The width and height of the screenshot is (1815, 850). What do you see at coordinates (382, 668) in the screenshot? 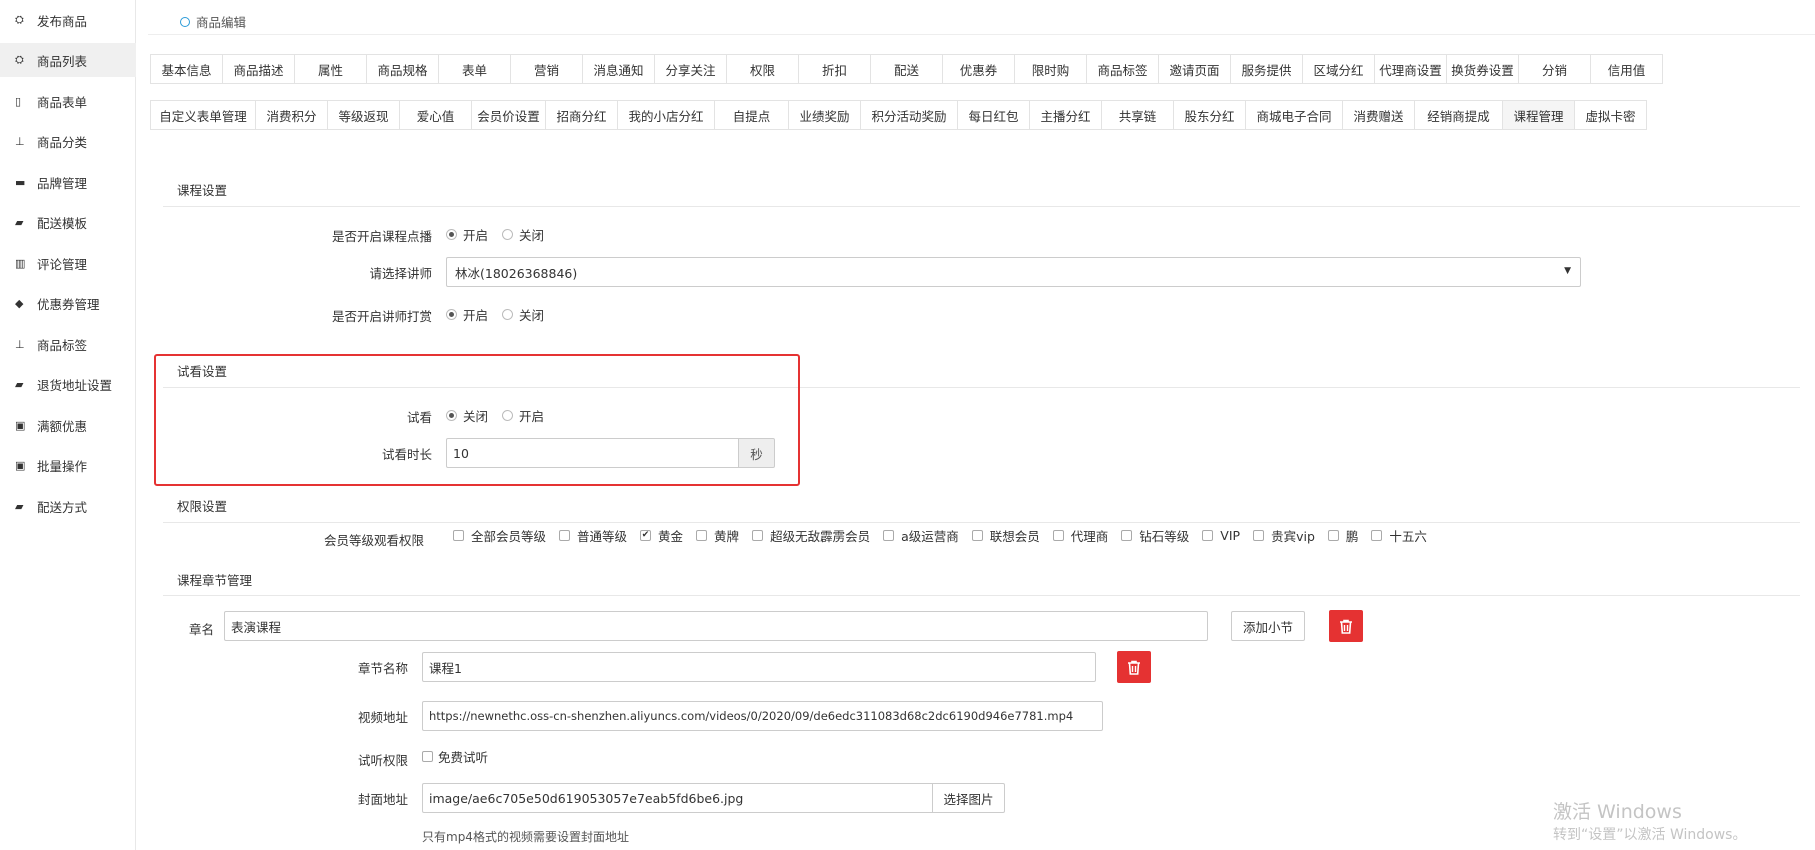
I see `section-name-label: 章节名称` at bounding box center [382, 668].